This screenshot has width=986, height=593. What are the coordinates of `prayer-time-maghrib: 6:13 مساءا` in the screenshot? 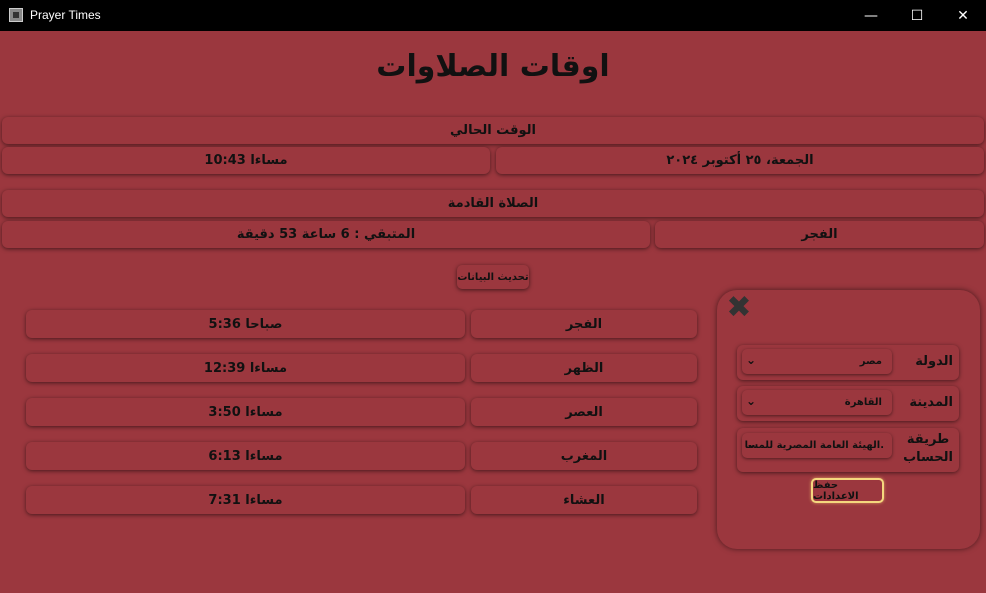 It's located at (245, 456).